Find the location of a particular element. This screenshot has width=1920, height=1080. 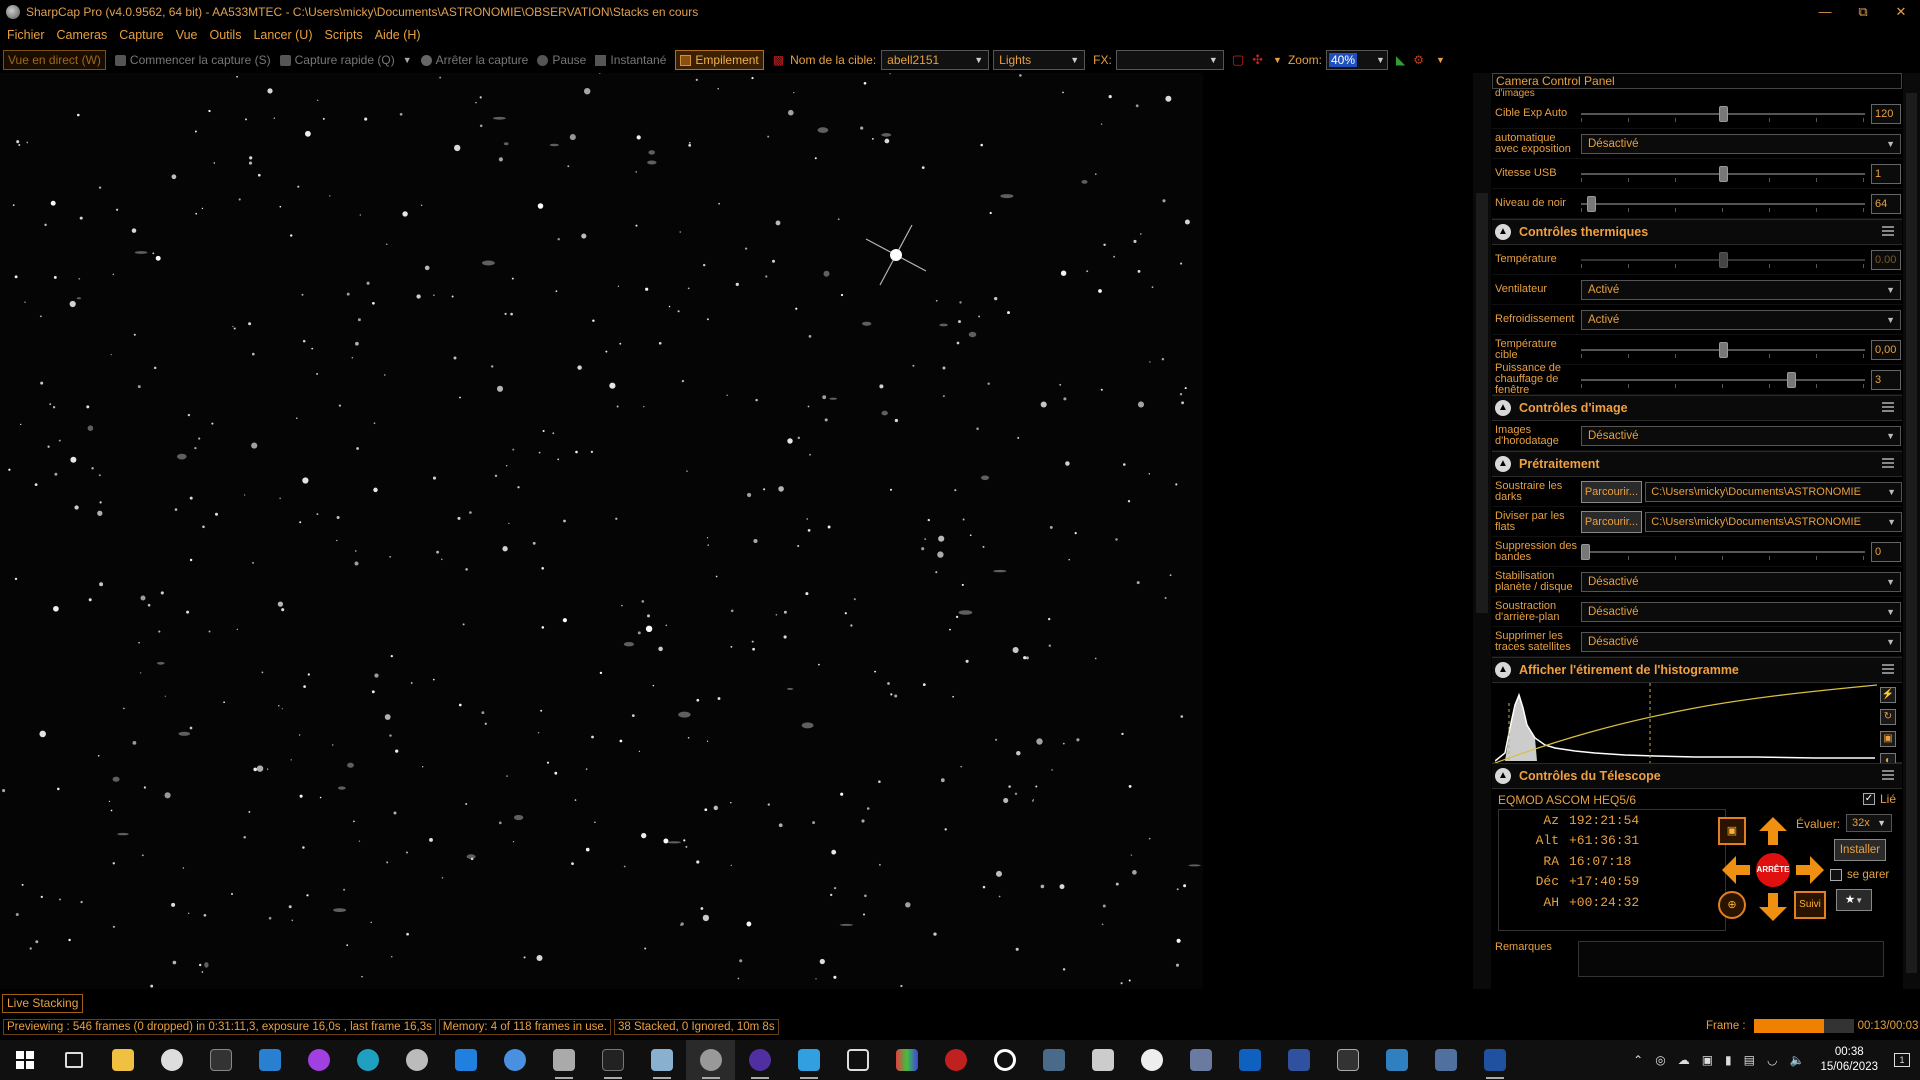

taskbar-app-nasa is located at coordinates (1298, 1060).